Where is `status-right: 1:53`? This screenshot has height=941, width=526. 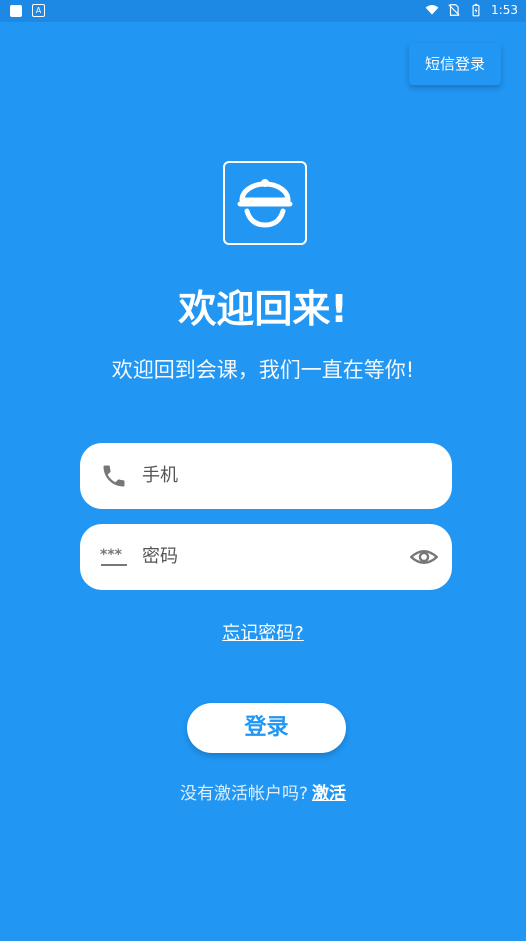
status-right: 1:53 is located at coordinates (471, 10).